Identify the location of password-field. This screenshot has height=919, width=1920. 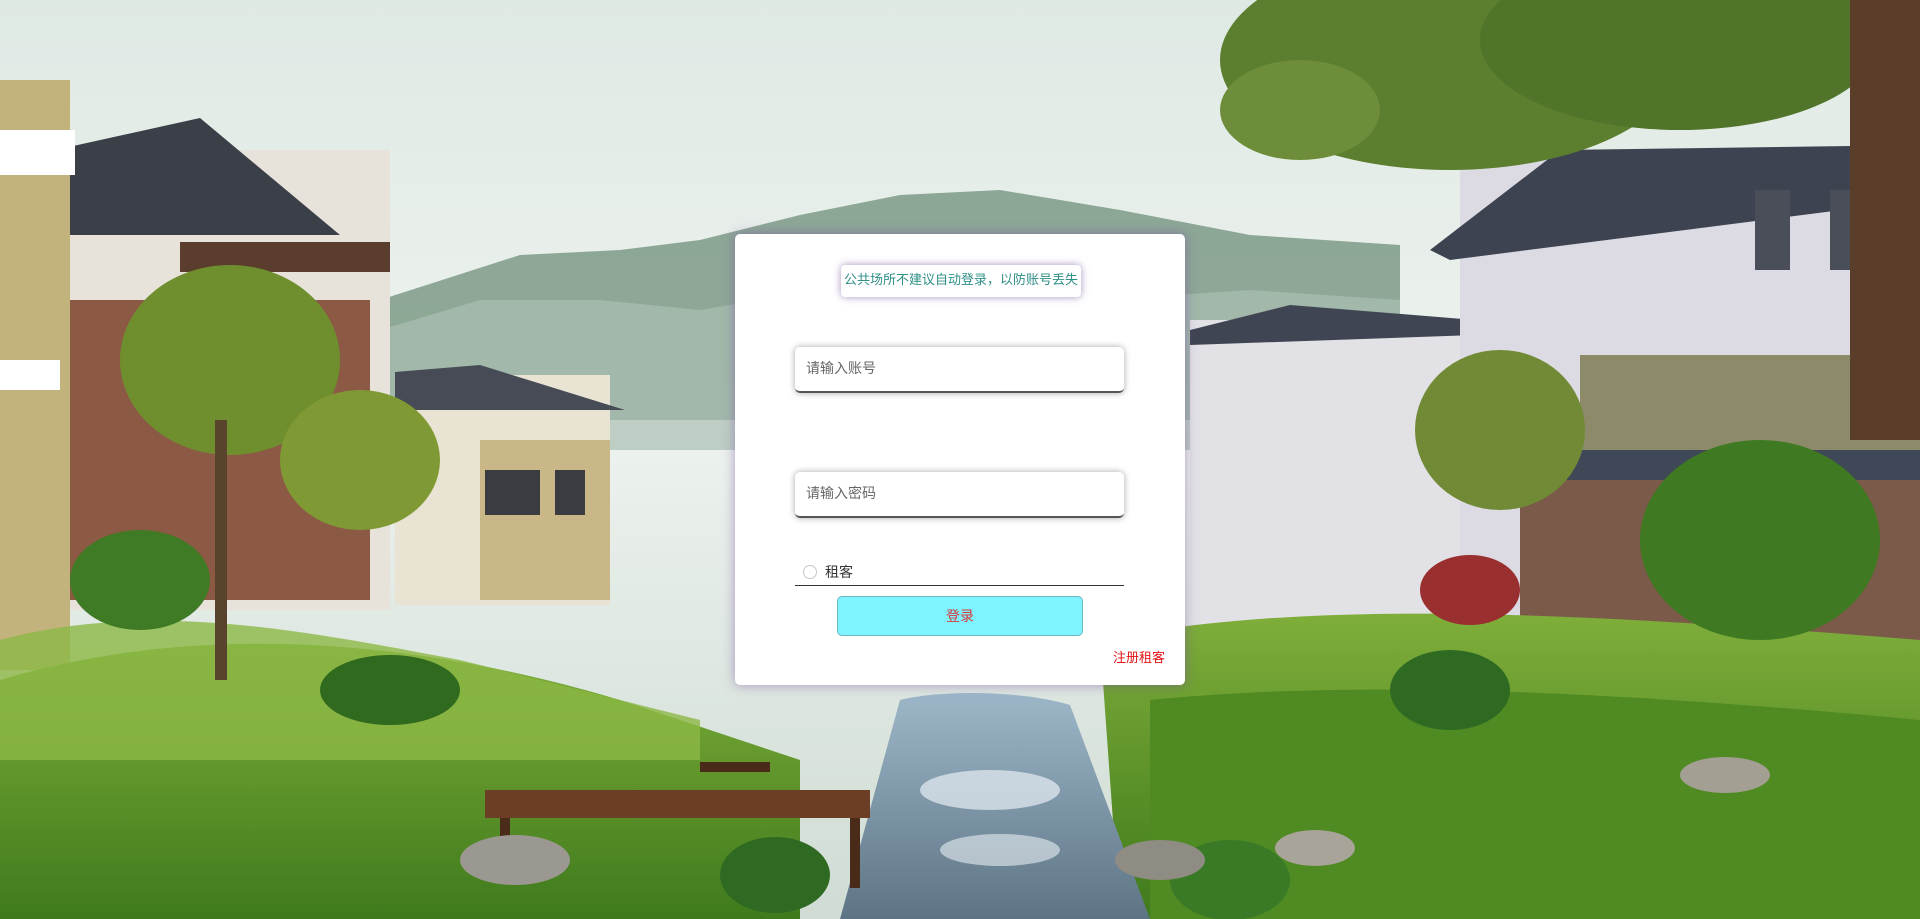
(959, 495).